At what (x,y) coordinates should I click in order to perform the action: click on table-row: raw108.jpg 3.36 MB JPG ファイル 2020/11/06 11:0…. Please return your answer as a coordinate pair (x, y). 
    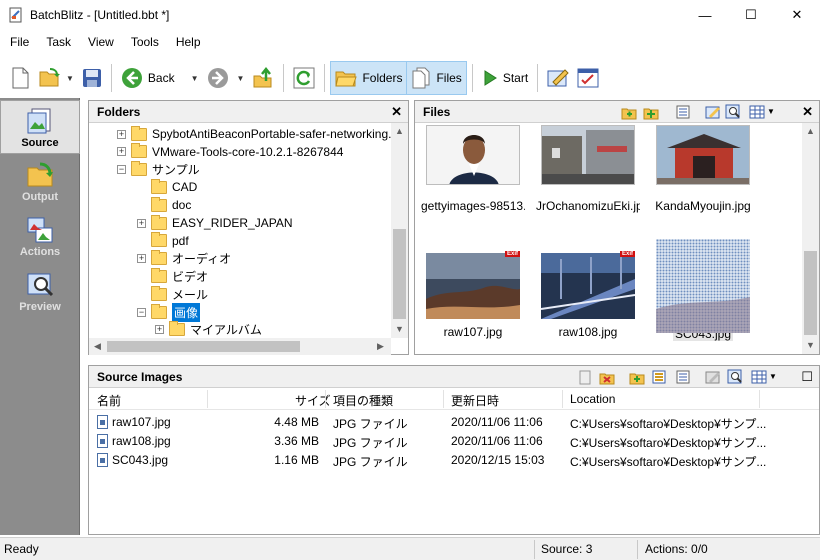
    Looking at the image, I should click on (454, 441).